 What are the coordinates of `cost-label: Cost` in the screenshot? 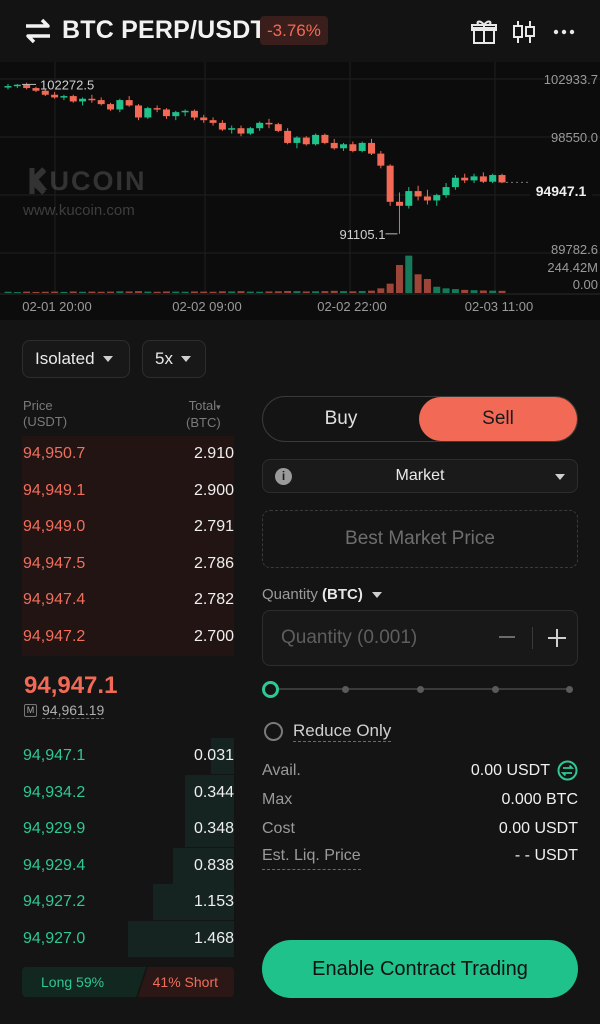 It's located at (278, 828).